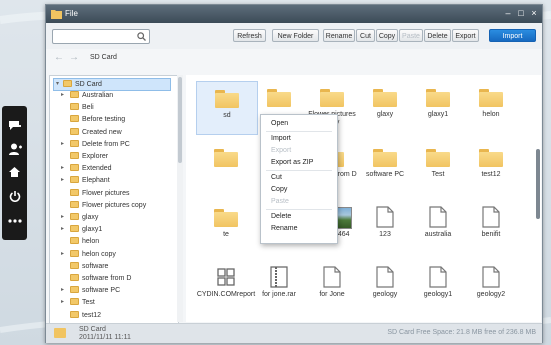 This screenshot has width=551, height=345. Describe the element at coordinates (279, 277) in the screenshot. I see `archive-icon` at that location.